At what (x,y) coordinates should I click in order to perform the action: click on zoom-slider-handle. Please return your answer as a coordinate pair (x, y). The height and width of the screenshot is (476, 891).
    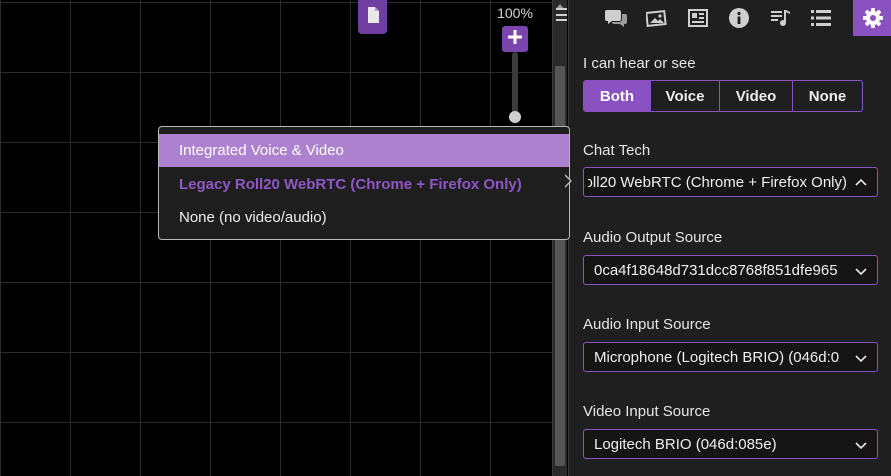
    Looking at the image, I should click on (515, 117).